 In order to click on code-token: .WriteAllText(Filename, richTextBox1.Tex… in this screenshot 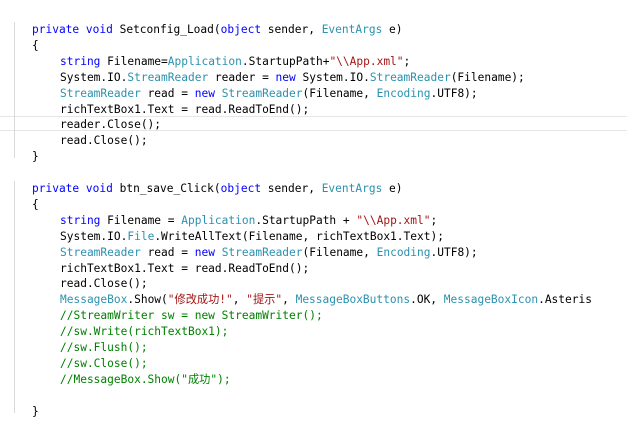, I will do `click(299, 236)`.